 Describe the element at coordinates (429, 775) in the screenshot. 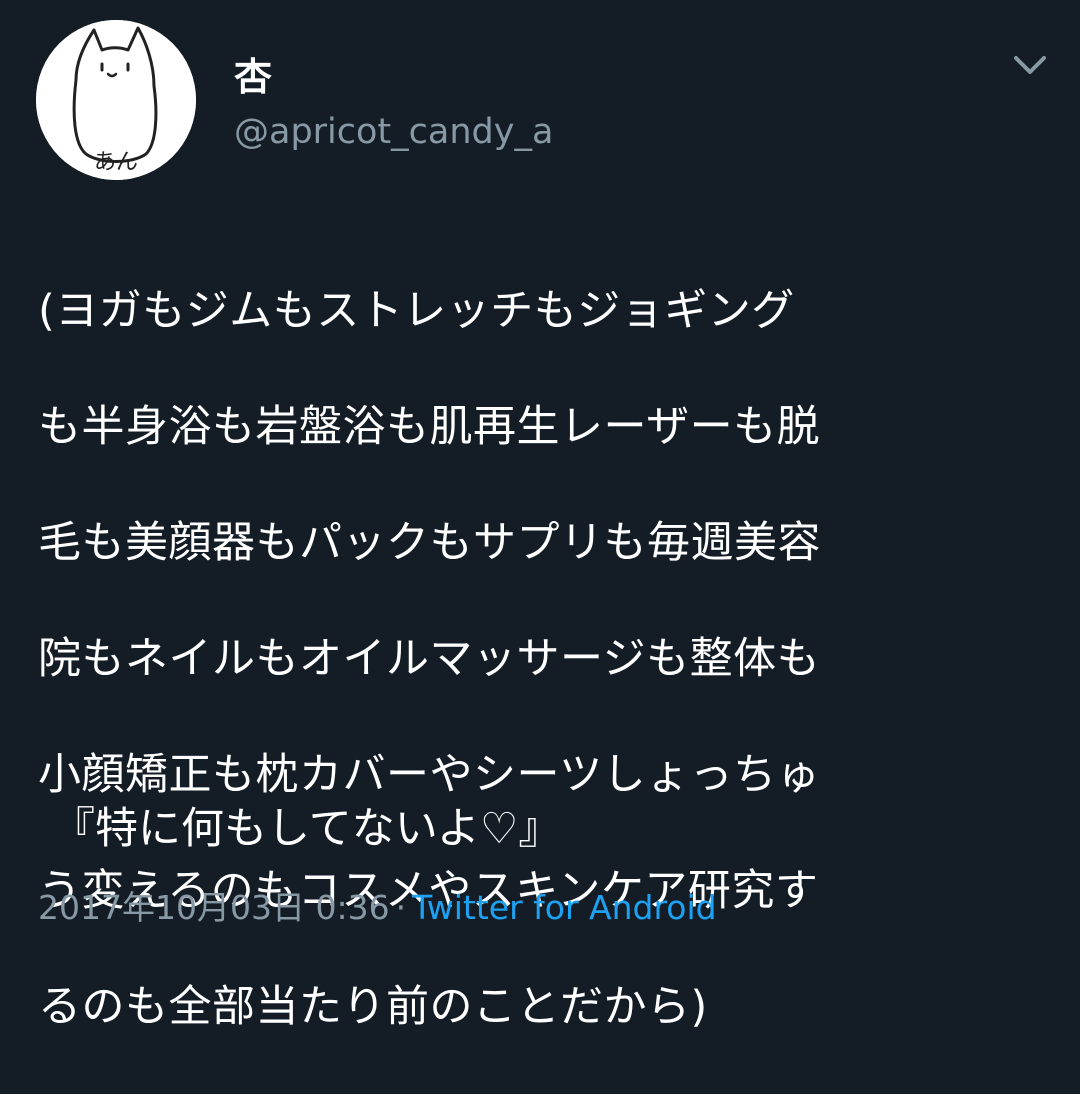

I see `tweet-line: 小顔矯正も枕カバーやシーツしょっちゅ` at that location.